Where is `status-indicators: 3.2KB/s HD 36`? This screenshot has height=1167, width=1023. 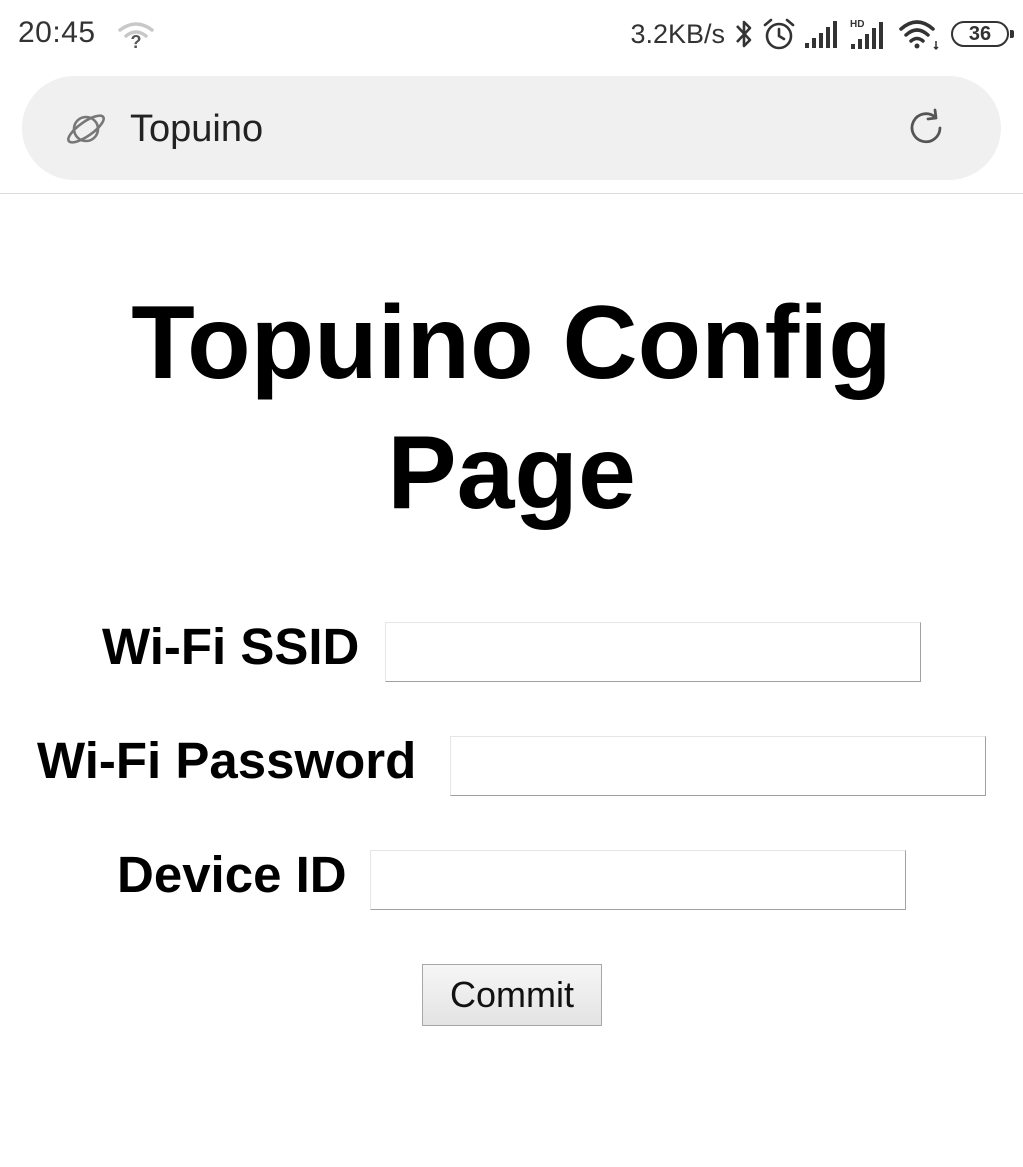 status-indicators: 3.2KB/s HD 36 is located at coordinates (822, 34).